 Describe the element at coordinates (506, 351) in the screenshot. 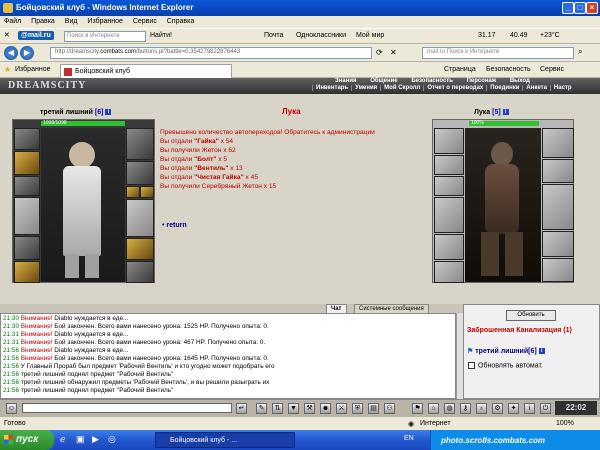

I see `player-entry: ⚑ третий лишний[6] i` at that location.